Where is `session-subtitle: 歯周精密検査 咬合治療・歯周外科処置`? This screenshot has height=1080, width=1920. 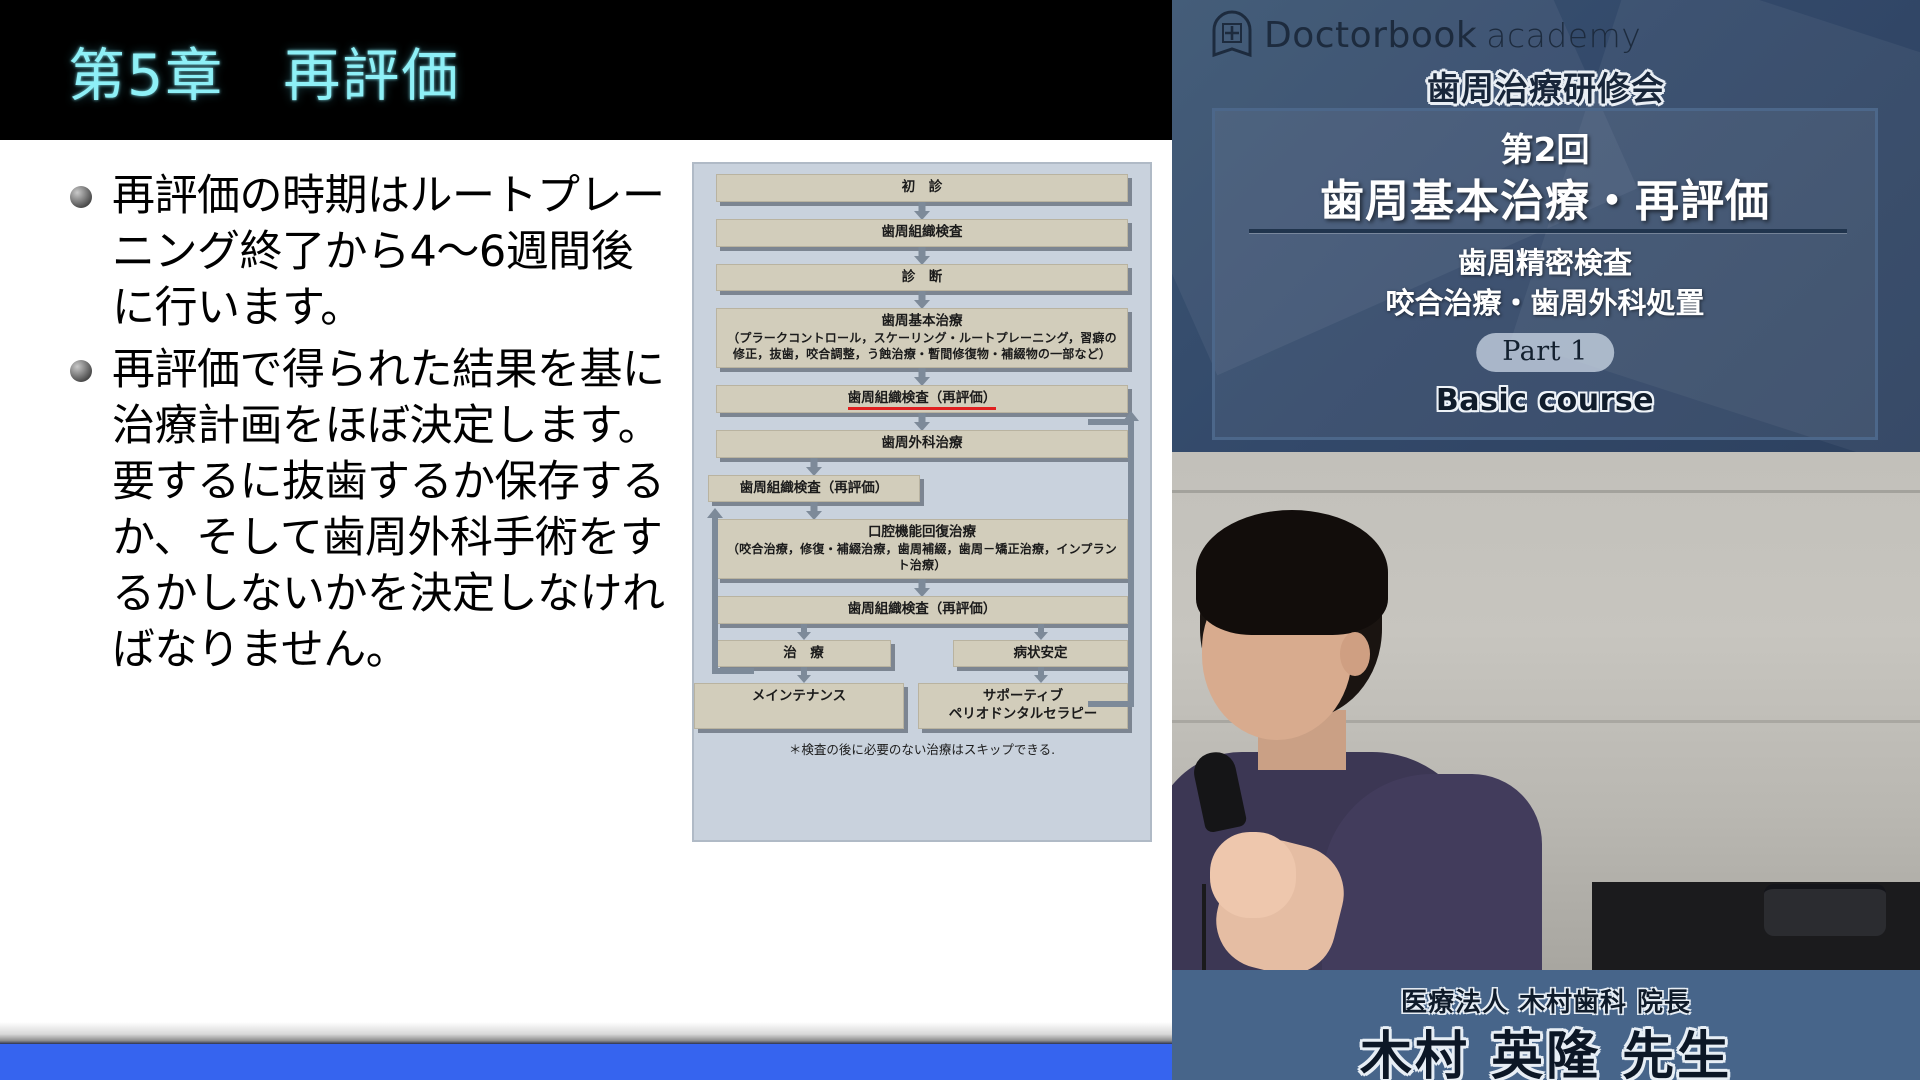
session-subtitle: 歯周精密検査 咬合治療・歯周外科処置 is located at coordinates (1545, 283).